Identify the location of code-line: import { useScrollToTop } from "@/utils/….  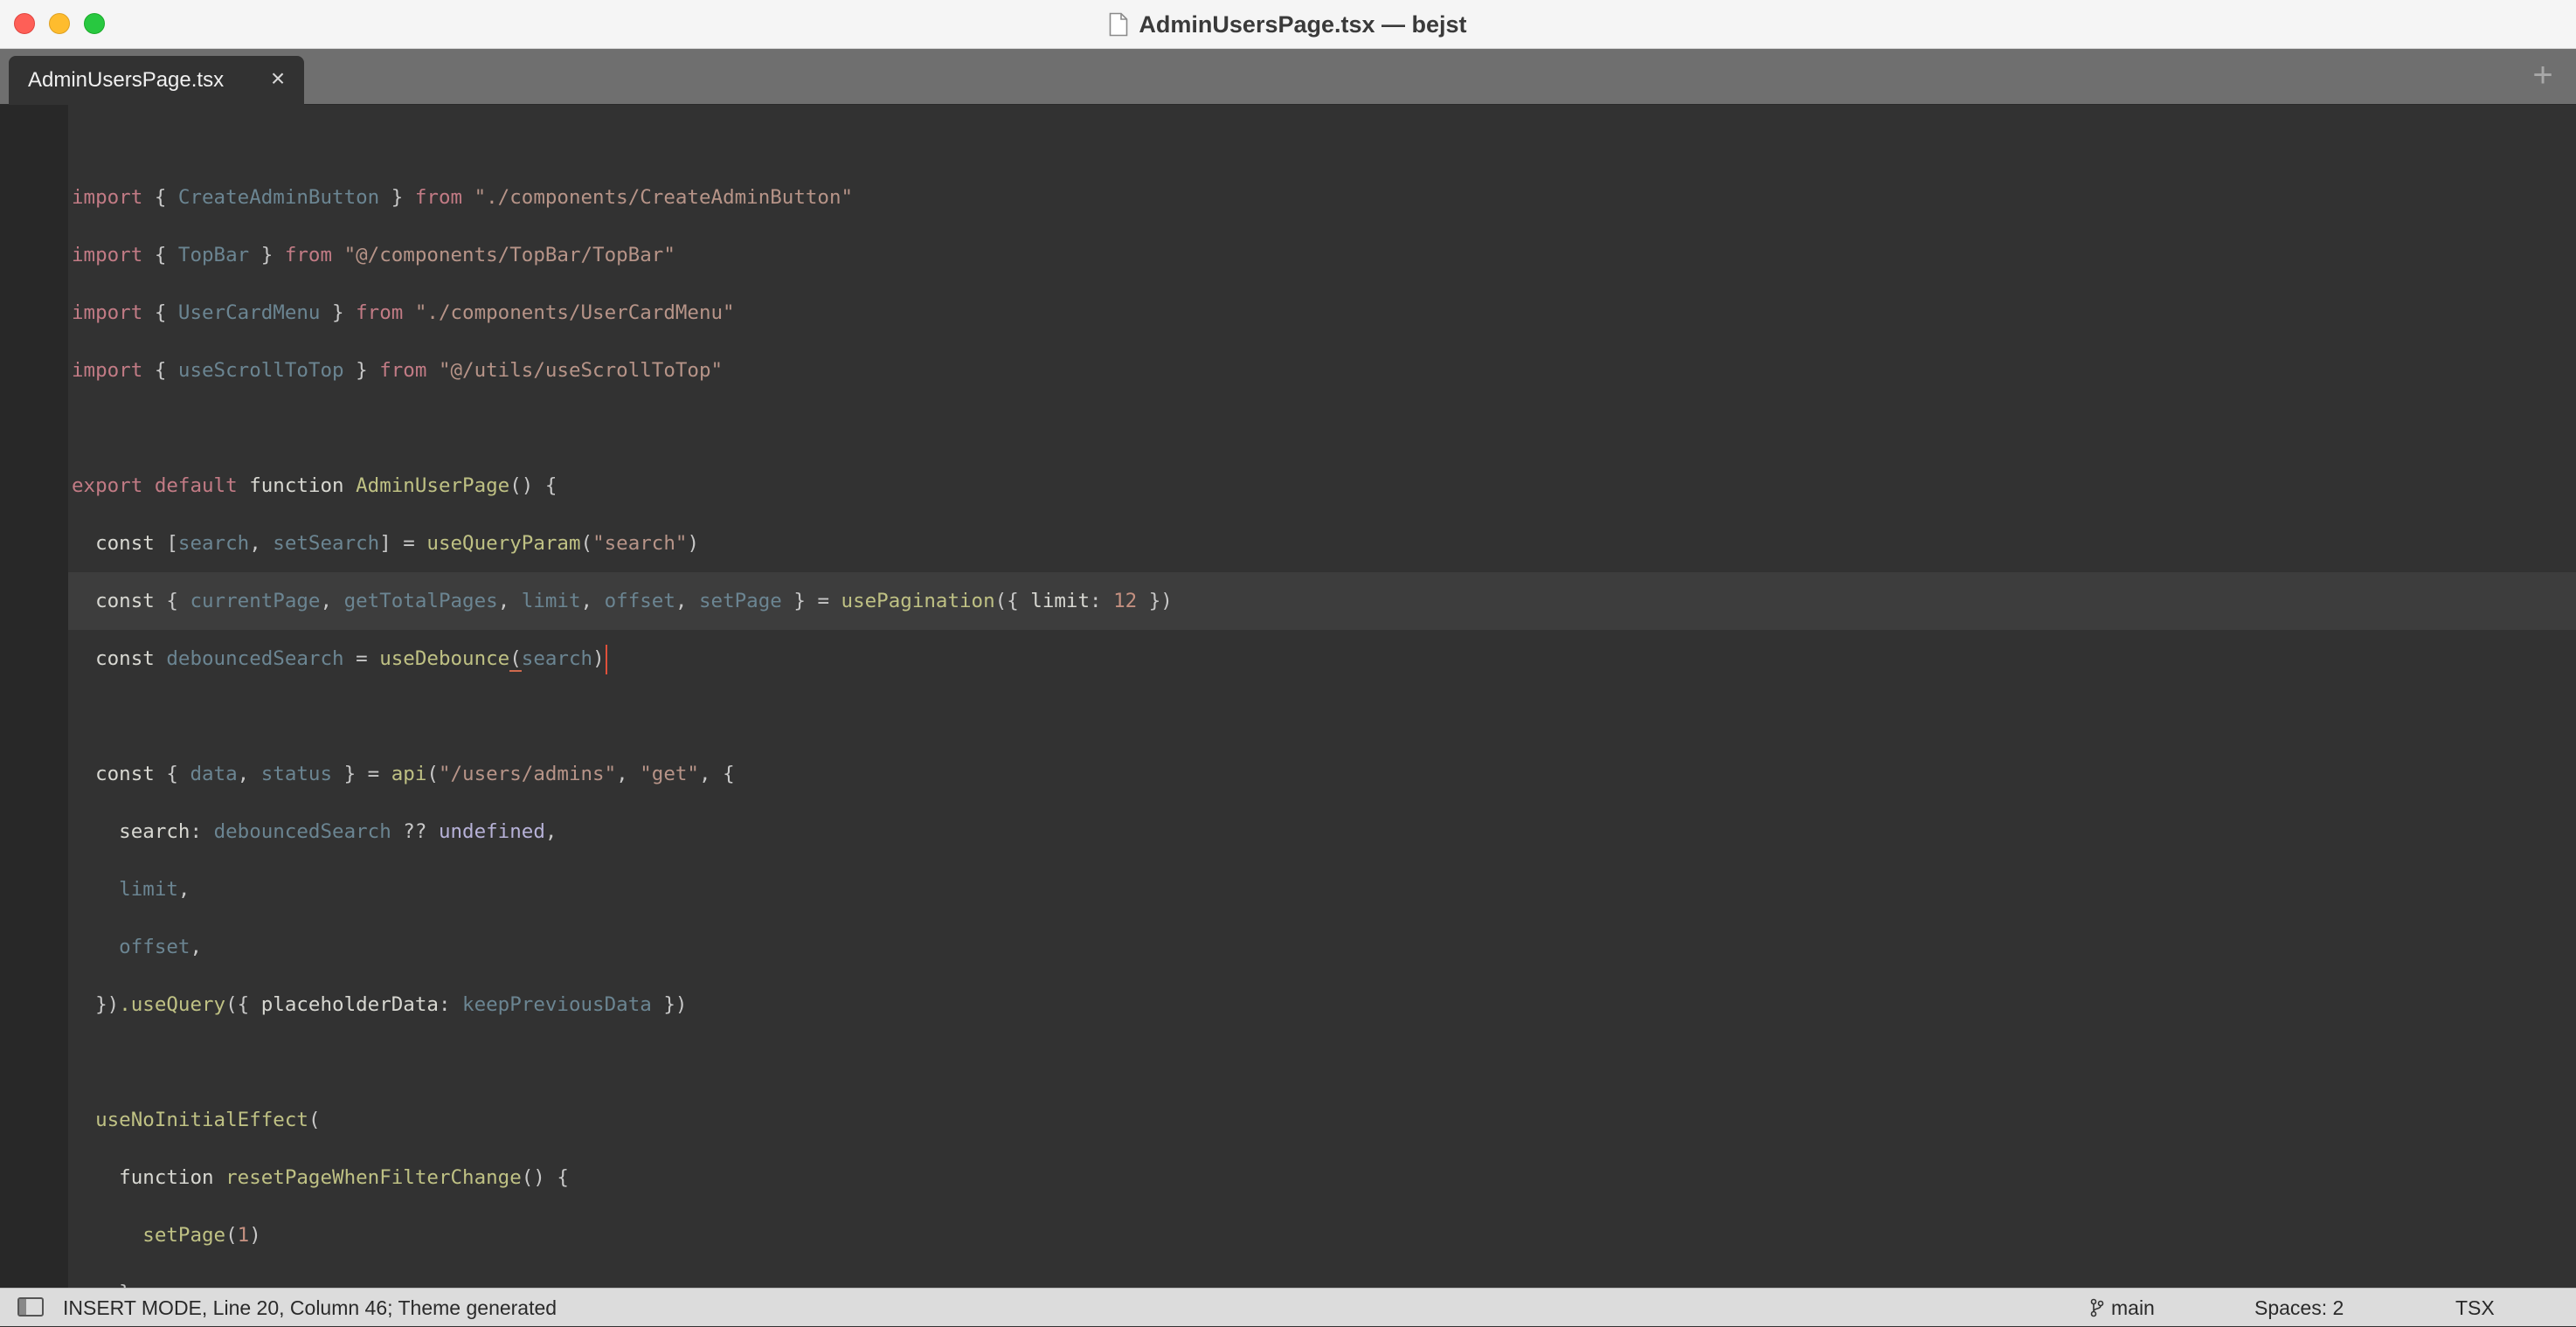
(1322, 370).